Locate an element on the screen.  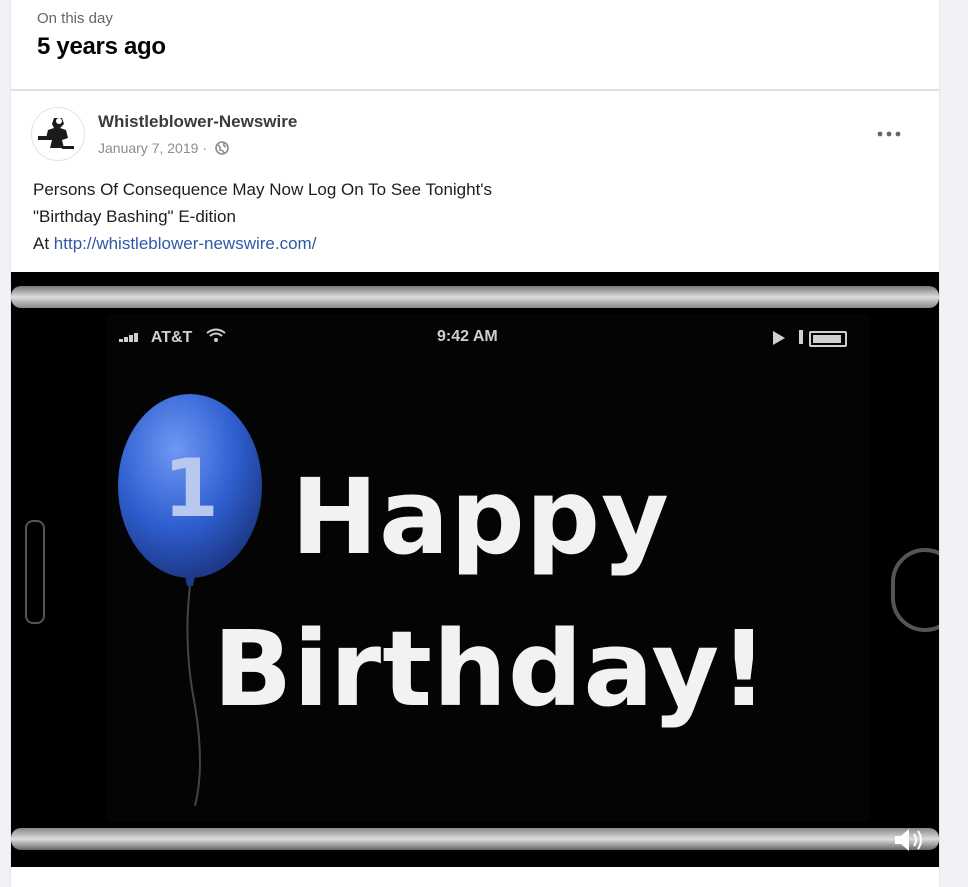
divider is located at coordinates (475, 90).